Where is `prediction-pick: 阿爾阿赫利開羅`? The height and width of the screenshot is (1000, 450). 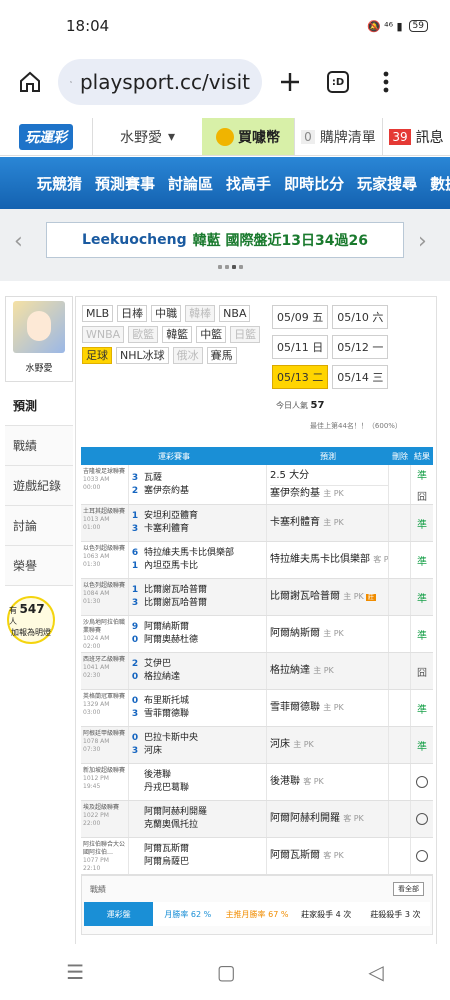 prediction-pick: 阿爾阿赫利開羅 is located at coordinates (305, 818).